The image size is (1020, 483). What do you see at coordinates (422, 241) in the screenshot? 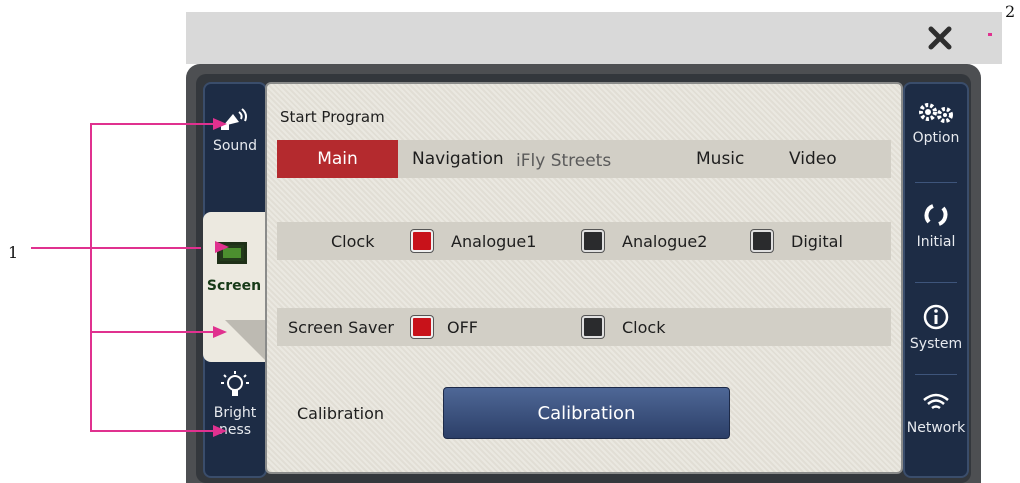
I see `clock-analogue1-checkbox` at bounding box center [422, 241].